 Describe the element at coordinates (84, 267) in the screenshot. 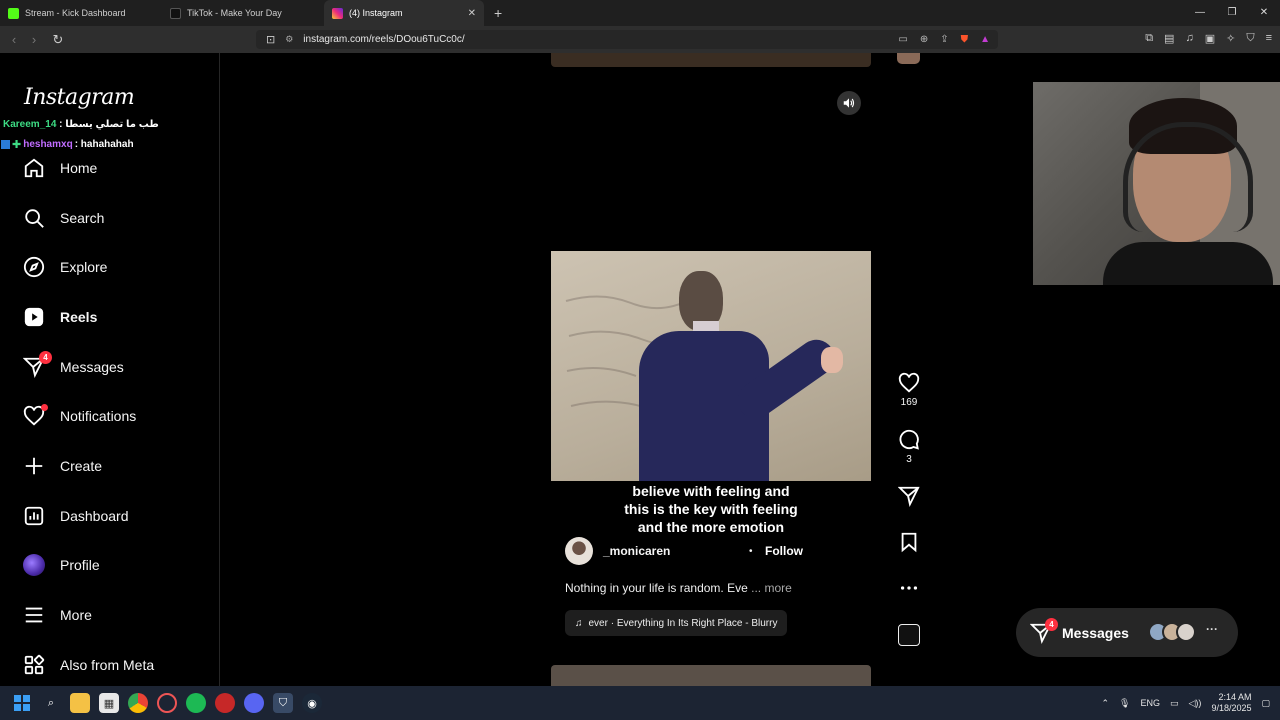

I see `sidebar-item-label: Explore` at that location.